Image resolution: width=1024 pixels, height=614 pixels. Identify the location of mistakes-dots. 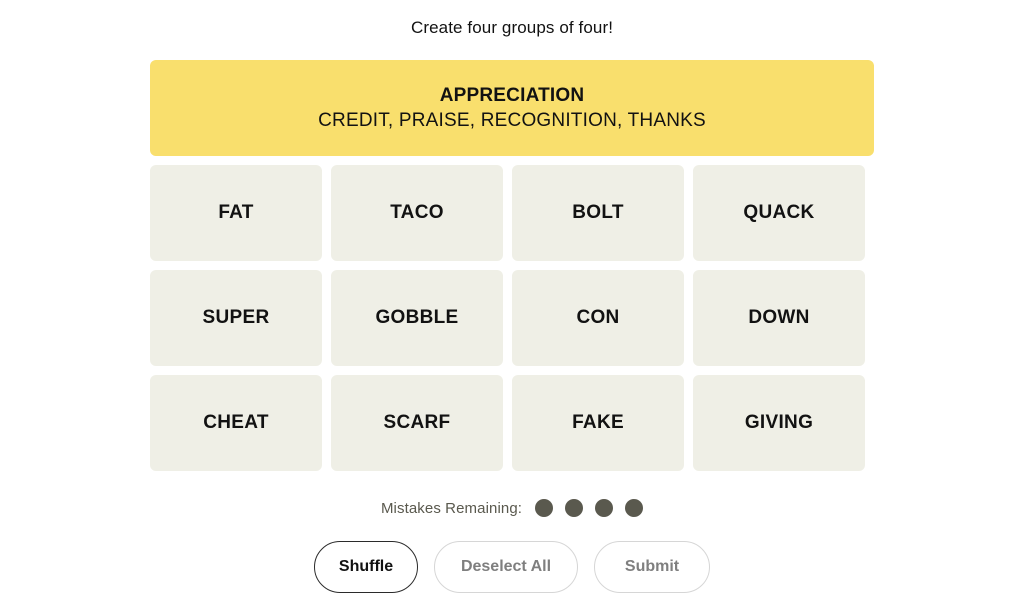
(589, 508).